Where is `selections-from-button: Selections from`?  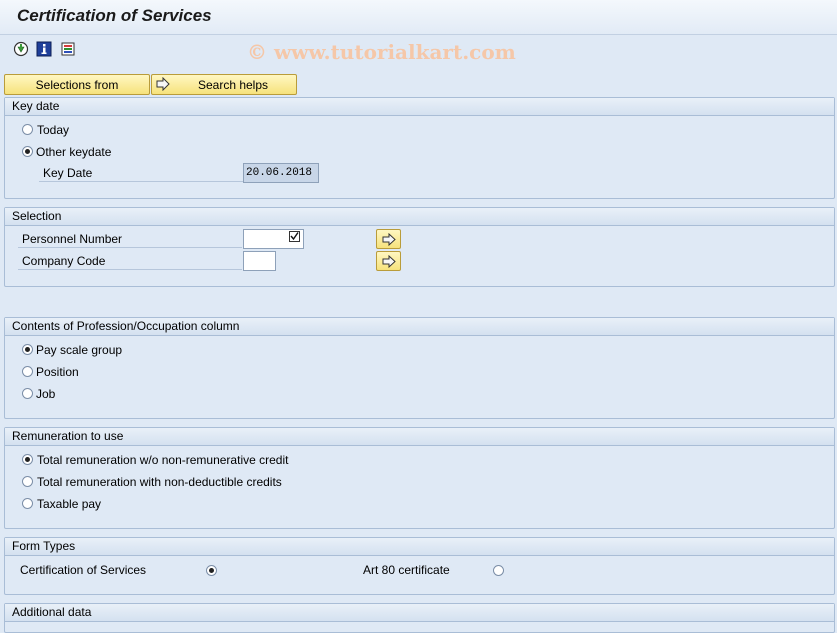 selections-from-button: Selections from is located at coordinates (77, 84).